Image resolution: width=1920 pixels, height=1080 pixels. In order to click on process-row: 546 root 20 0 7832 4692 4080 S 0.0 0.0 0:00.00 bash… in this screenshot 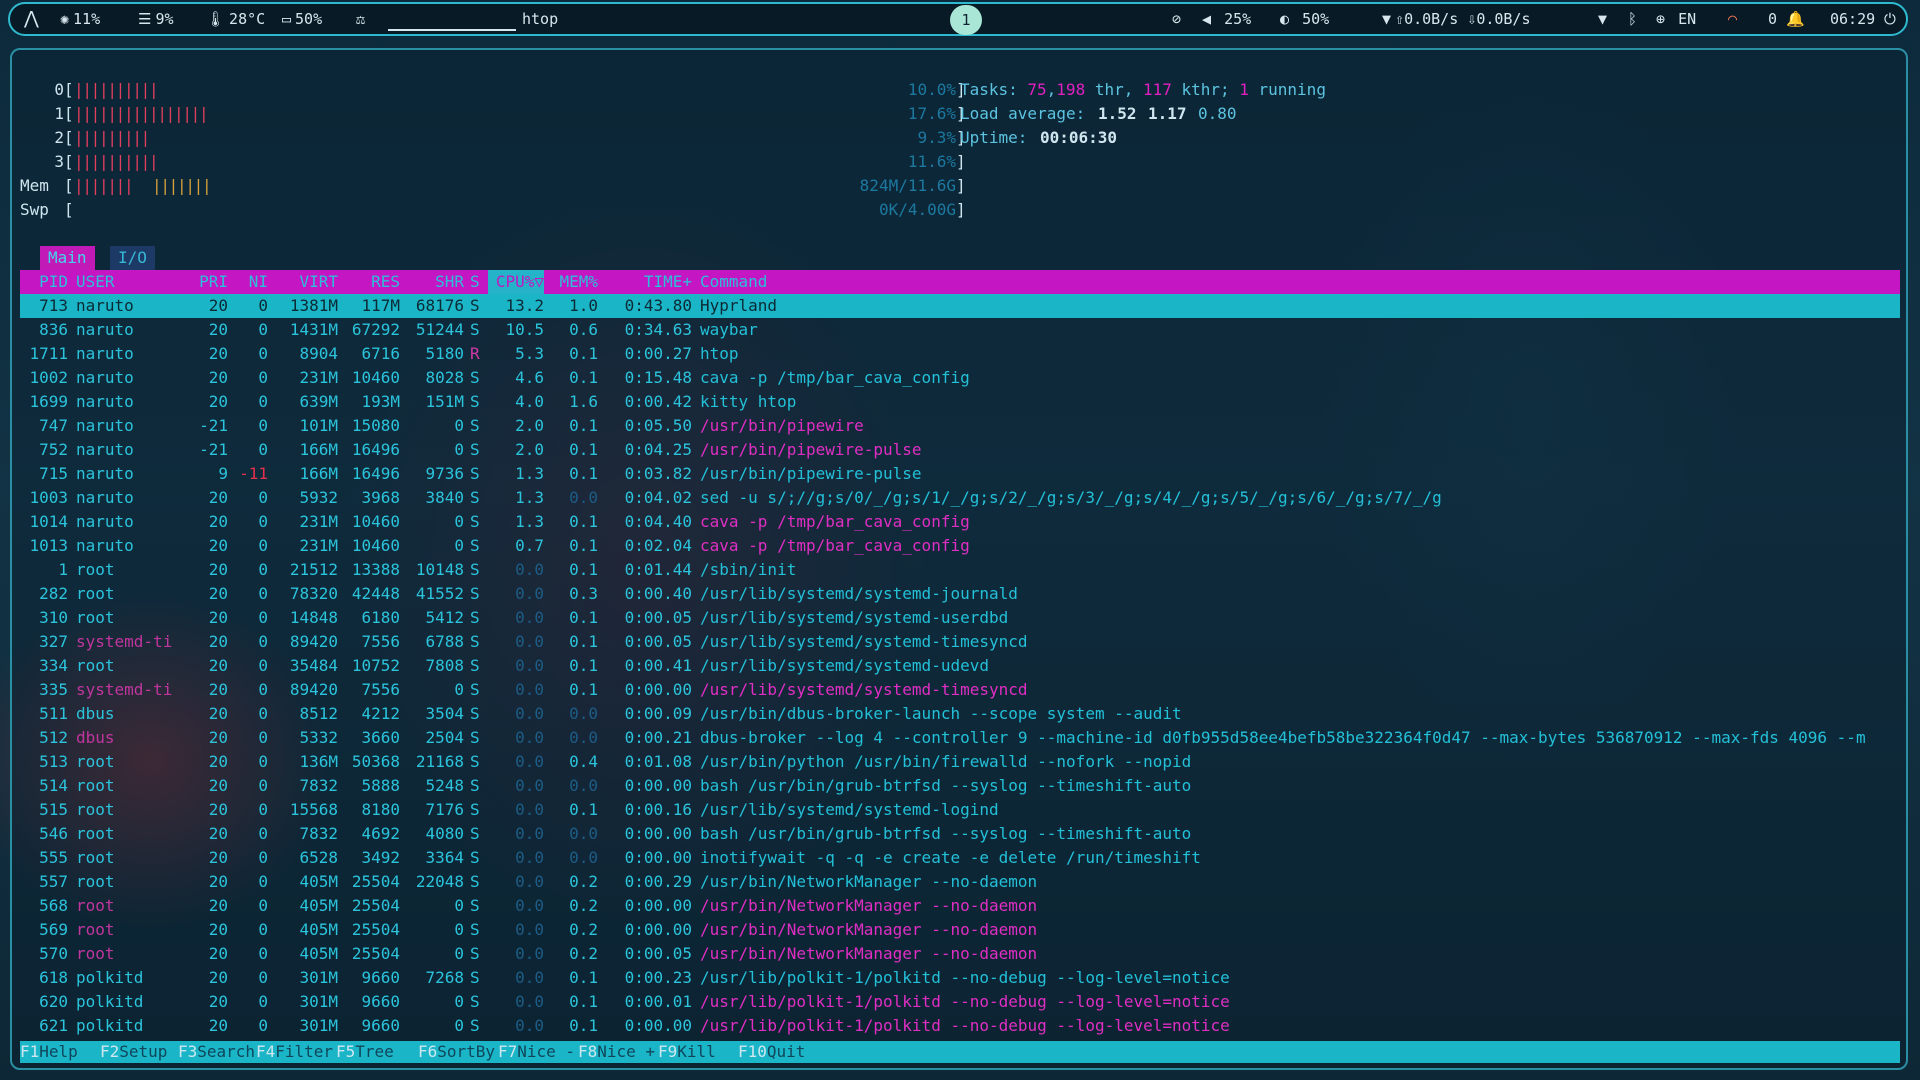, I will do `click(960, 834)`.